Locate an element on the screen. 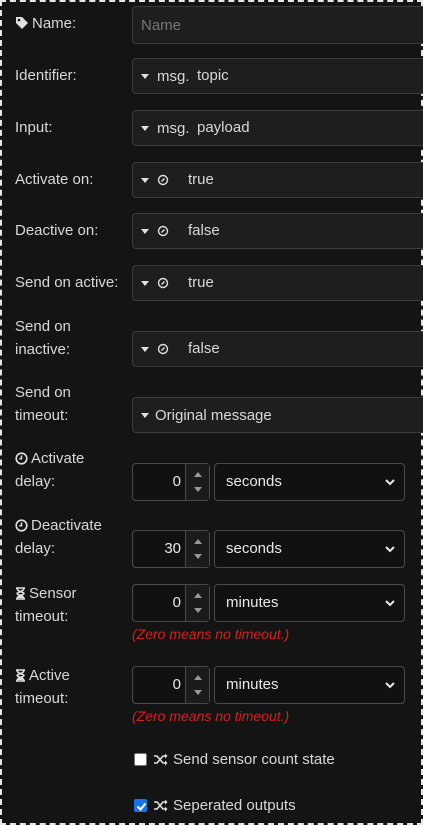 Image resolution: width=423 pixels, height=825 pixels. deactivate-delay-value: 30 is located at coordinates (172, 548).